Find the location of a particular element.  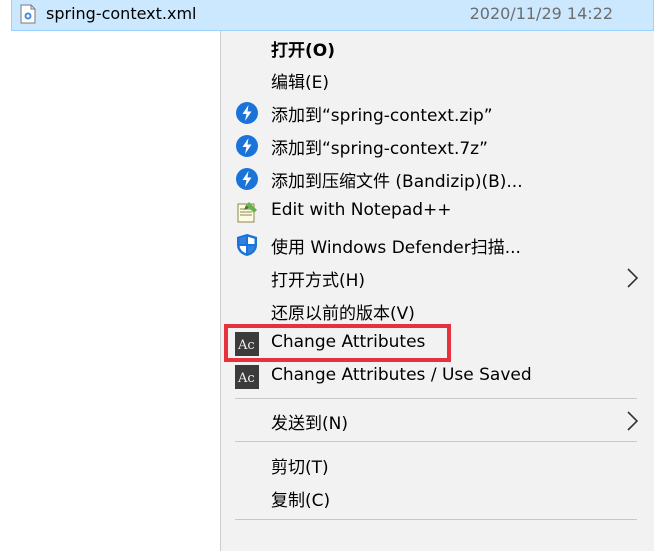

menu-item-label: 打开方式(H) is located at coordinates (318, 281).